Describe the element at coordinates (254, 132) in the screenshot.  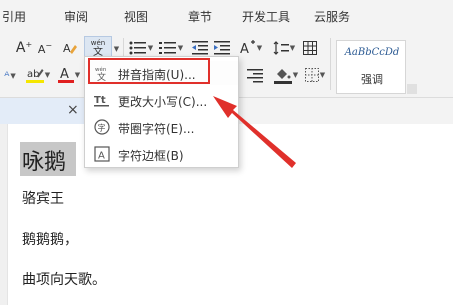
I see `annotation-arrow` at that location.